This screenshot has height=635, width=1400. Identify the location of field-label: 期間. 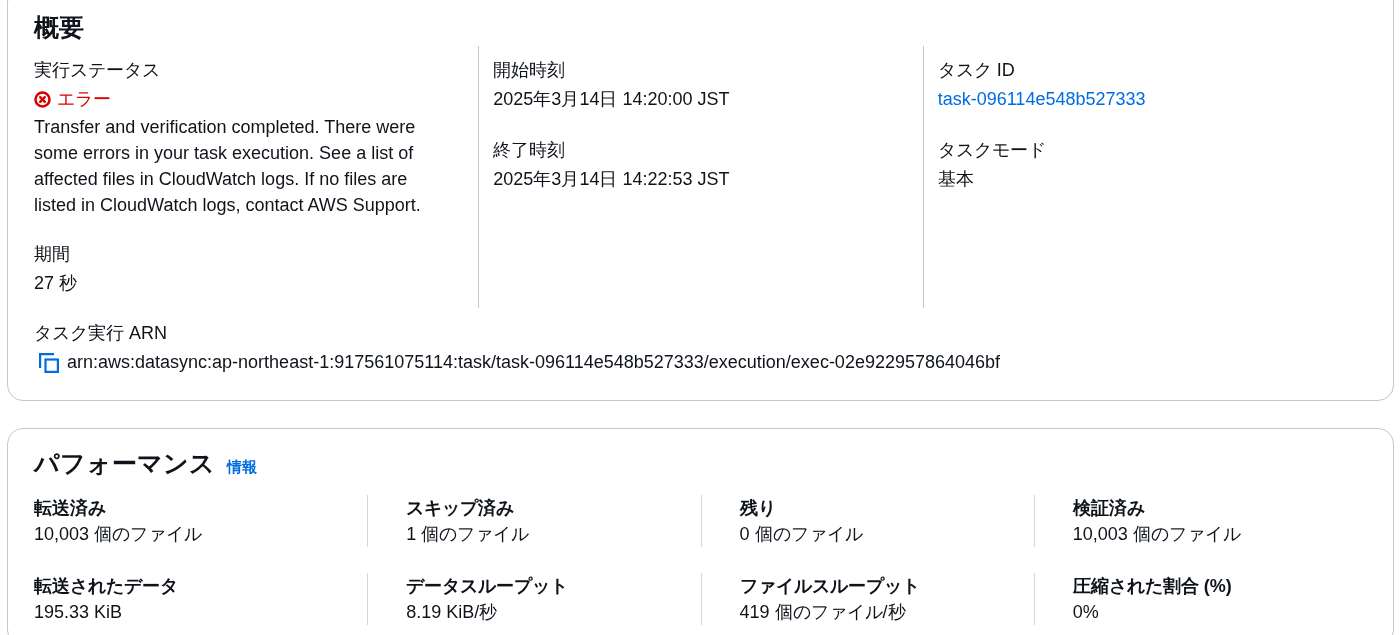
(52, 254).